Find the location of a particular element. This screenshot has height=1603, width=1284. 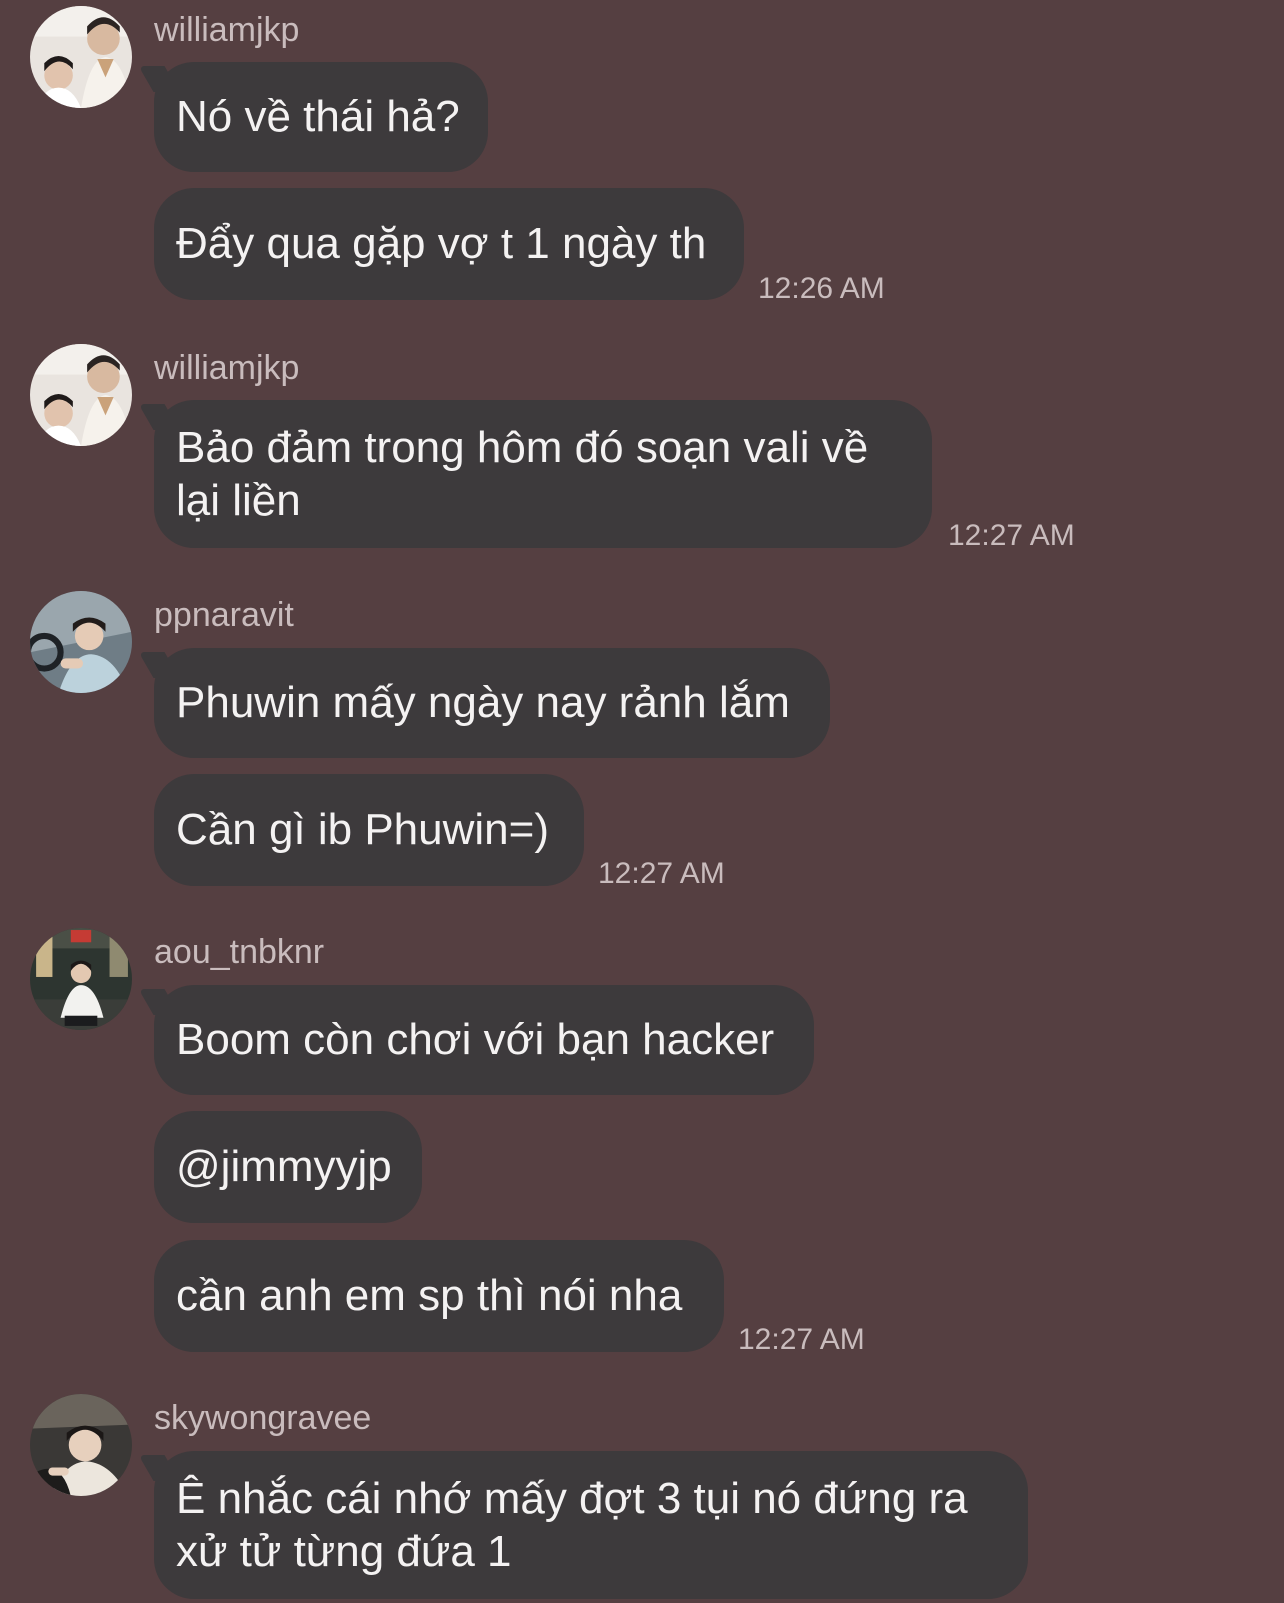

message-text: Cần gì ib Phuwin=) is located at coordinates (362, 829).